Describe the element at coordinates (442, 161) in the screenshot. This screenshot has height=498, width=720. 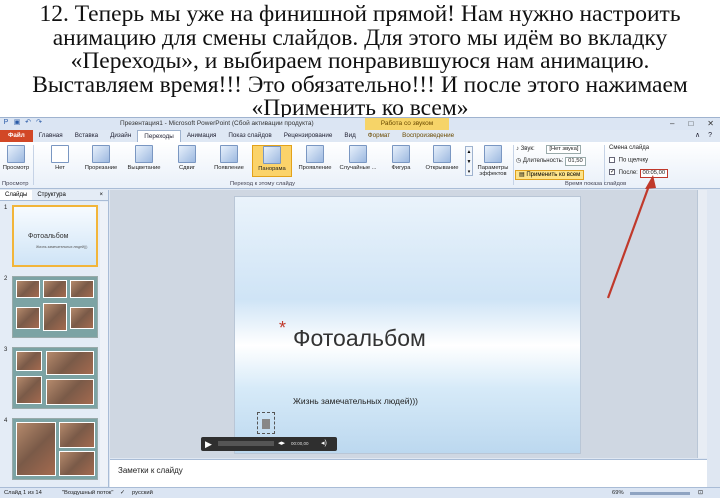
I see `transition-uncover-button: Открывание` at that location.